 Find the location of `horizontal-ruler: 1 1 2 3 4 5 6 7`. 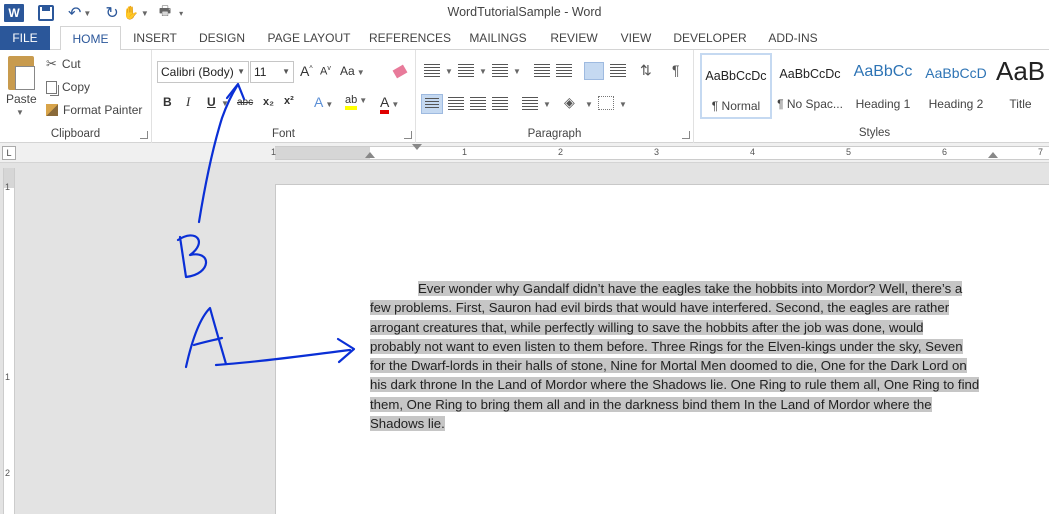

horizontal-ruler: 1 1 2 3 4 5 6 7 is located at coordinates (660, 152).